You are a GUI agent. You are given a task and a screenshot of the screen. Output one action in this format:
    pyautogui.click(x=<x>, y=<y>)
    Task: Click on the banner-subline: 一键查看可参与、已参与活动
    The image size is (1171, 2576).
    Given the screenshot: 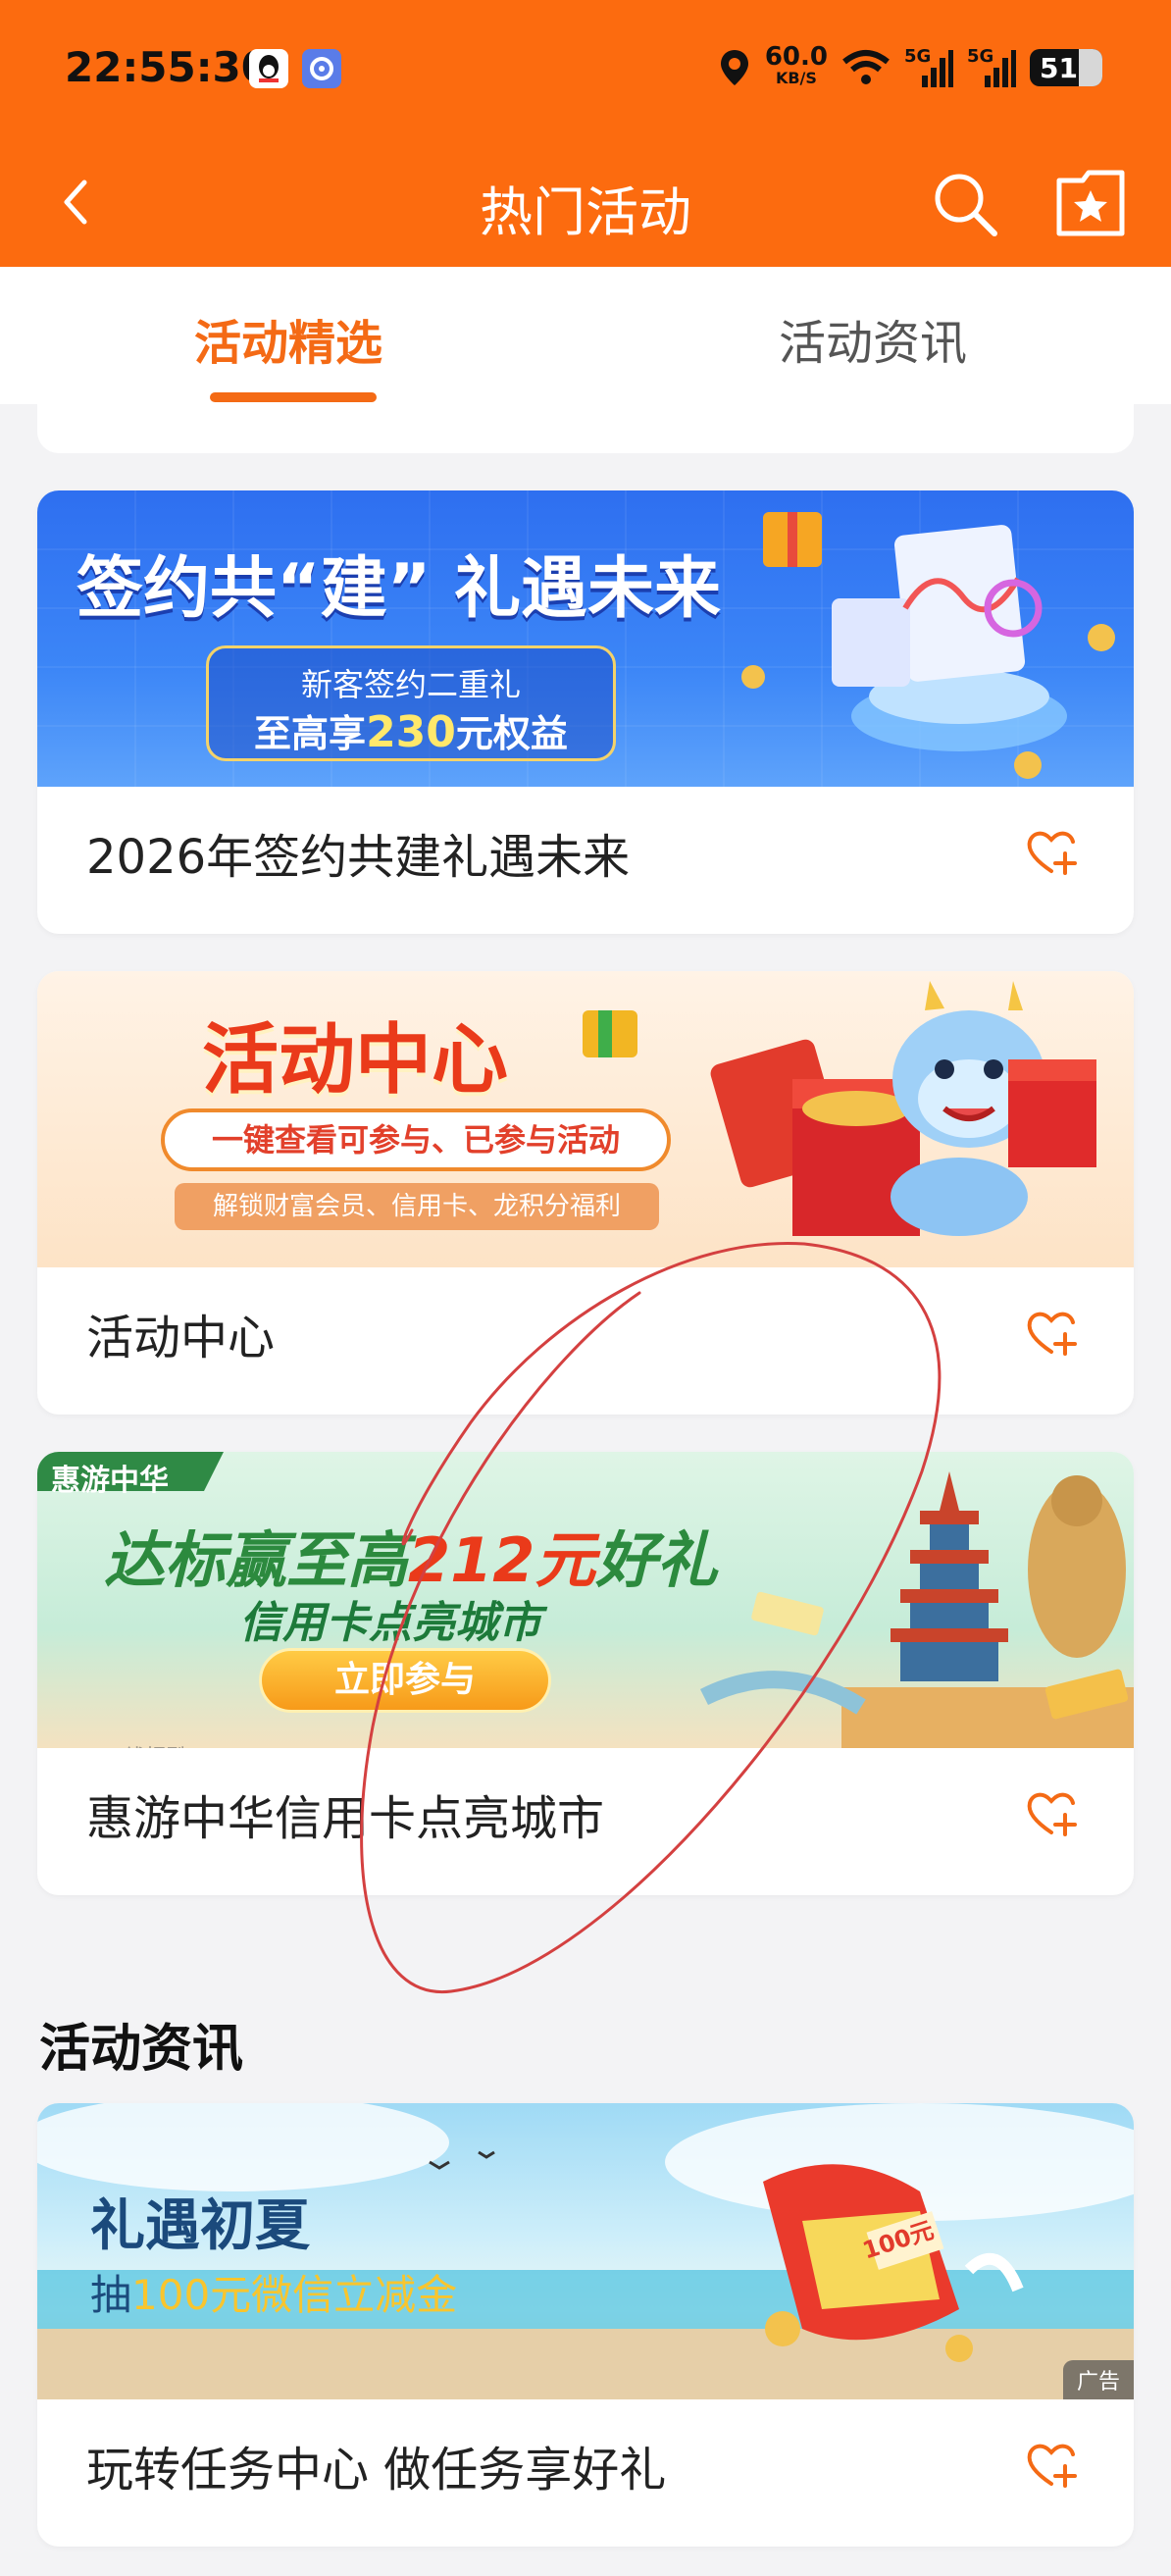 What is the action you would take?
    pyautogui.click(x=416, y=1139)
    